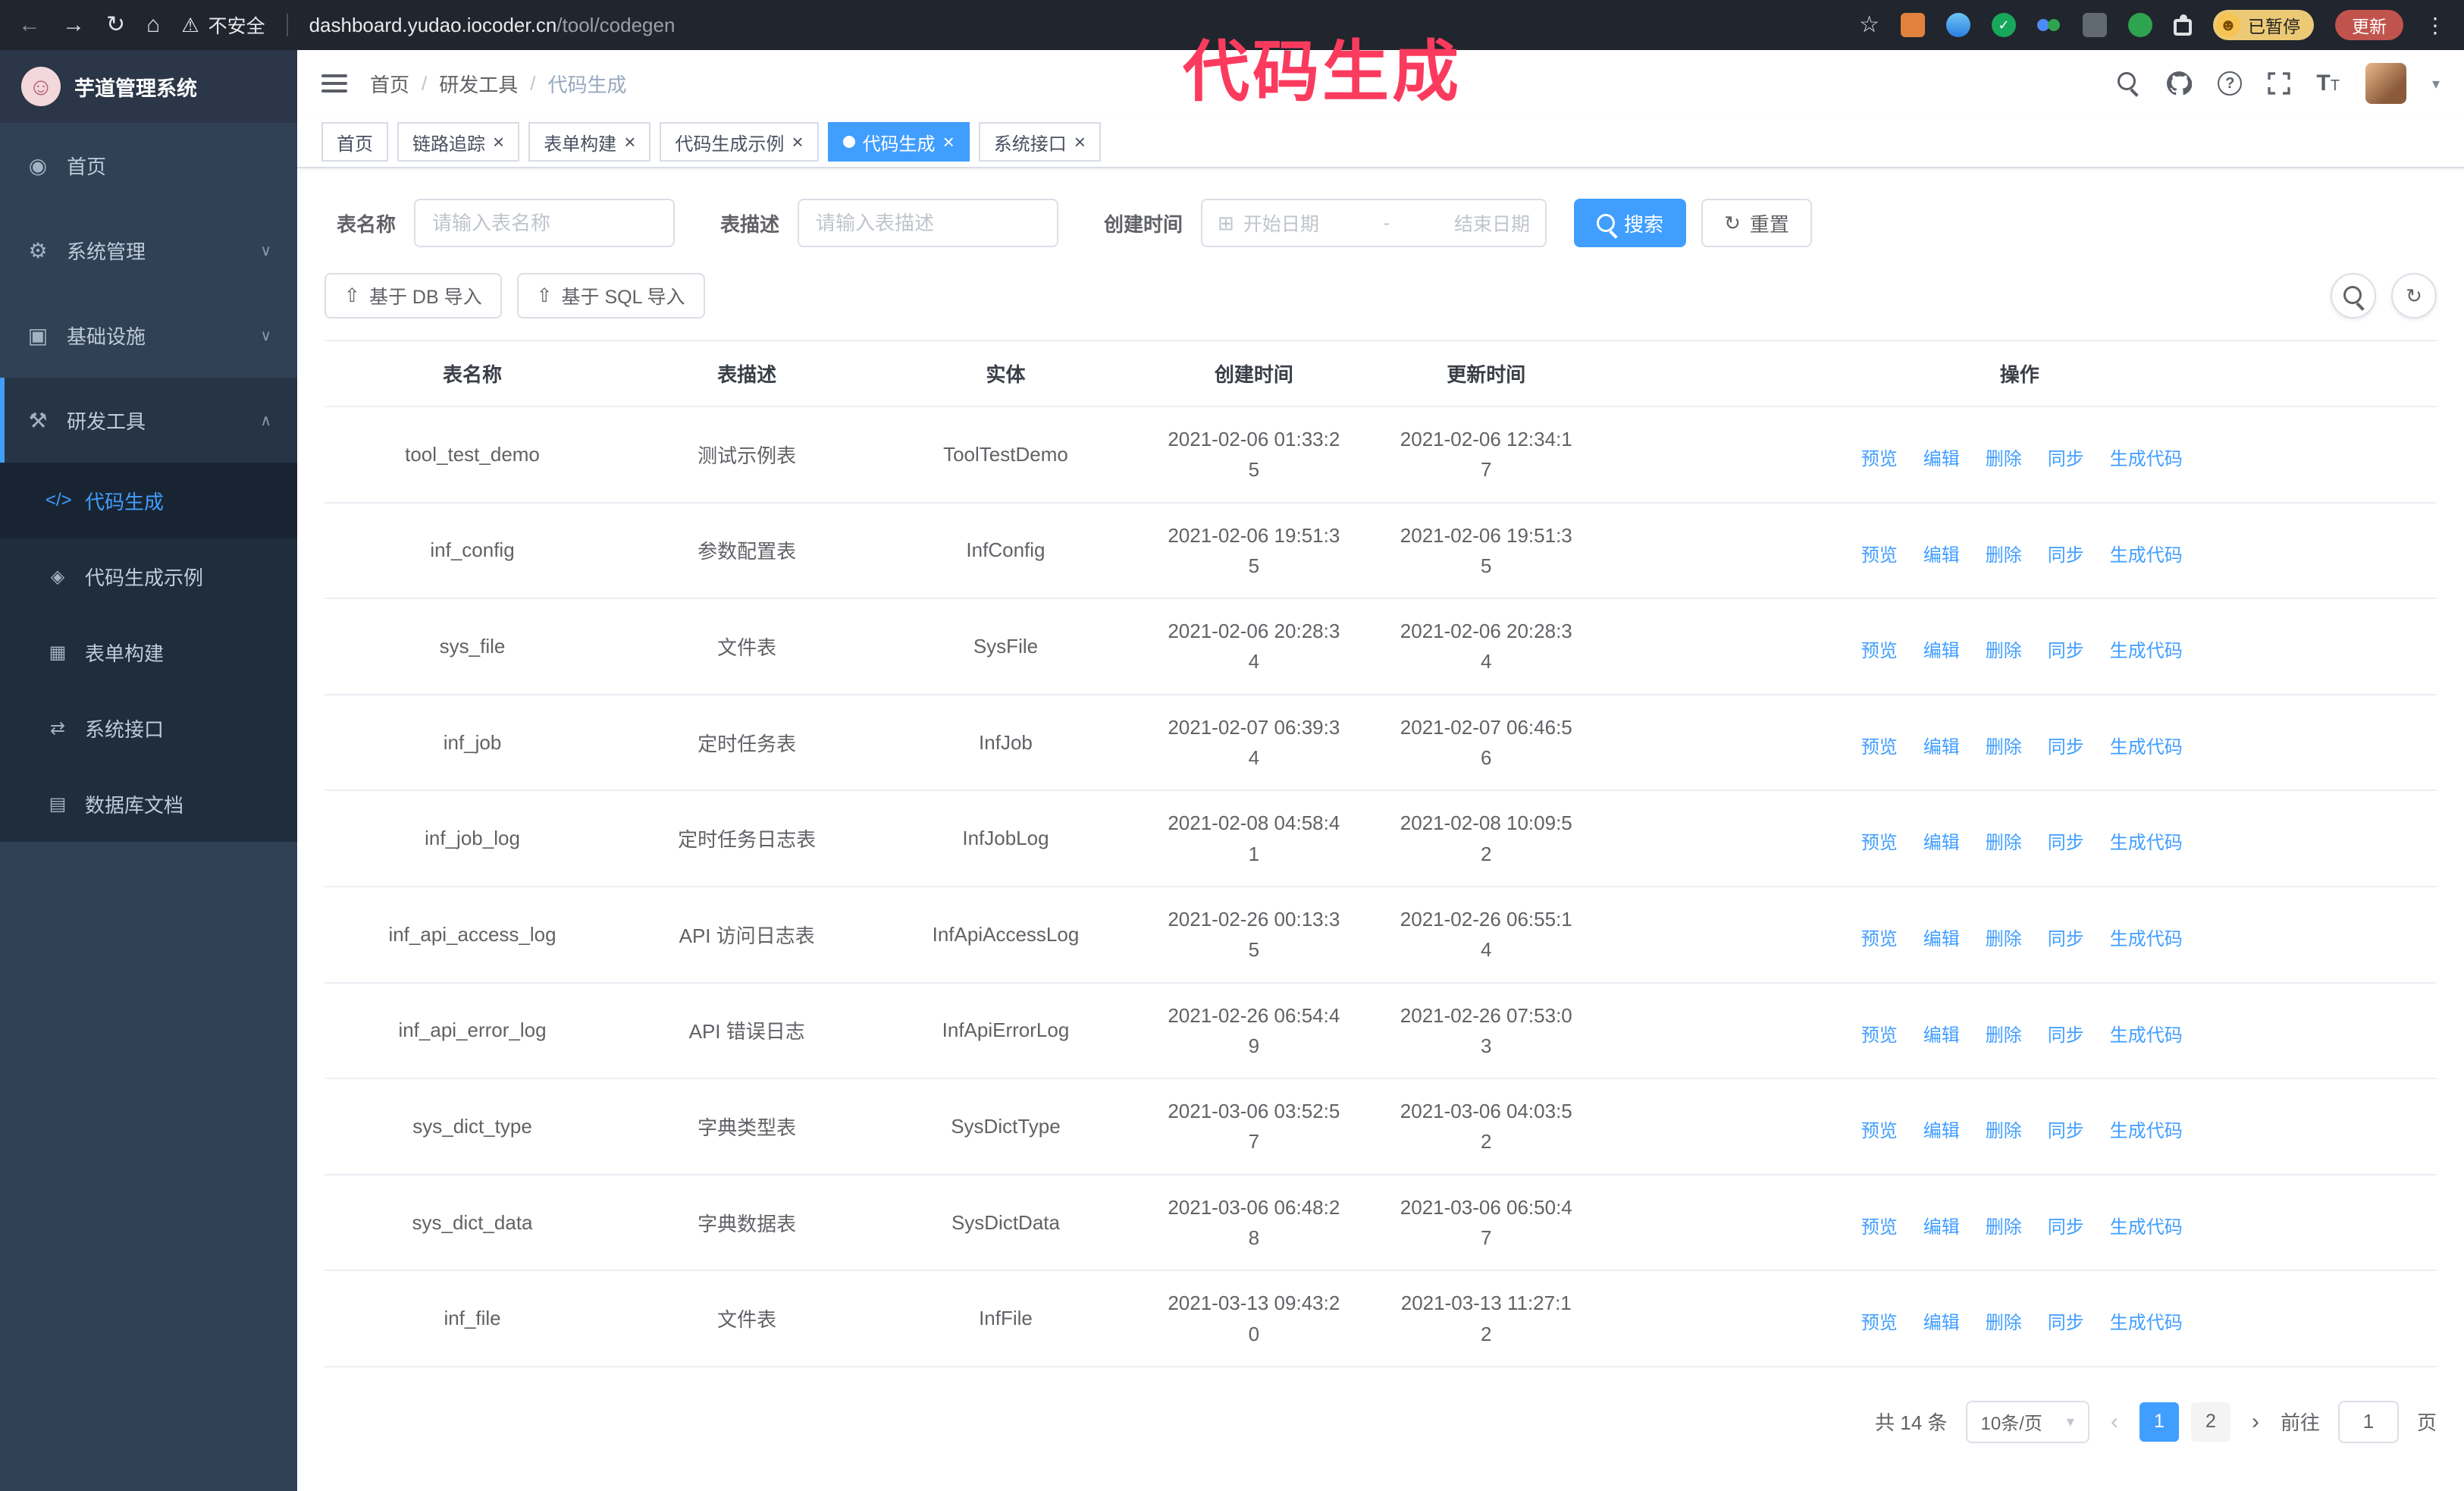 Image resolution: width=2464 pixels, height=1491 pixels. What do you see at coordinates (148, 420) in the screenshot?
I see `sidebar-item-dev-tools: ⚒ 研发工具 ∧` at bounding box center [148, 420].